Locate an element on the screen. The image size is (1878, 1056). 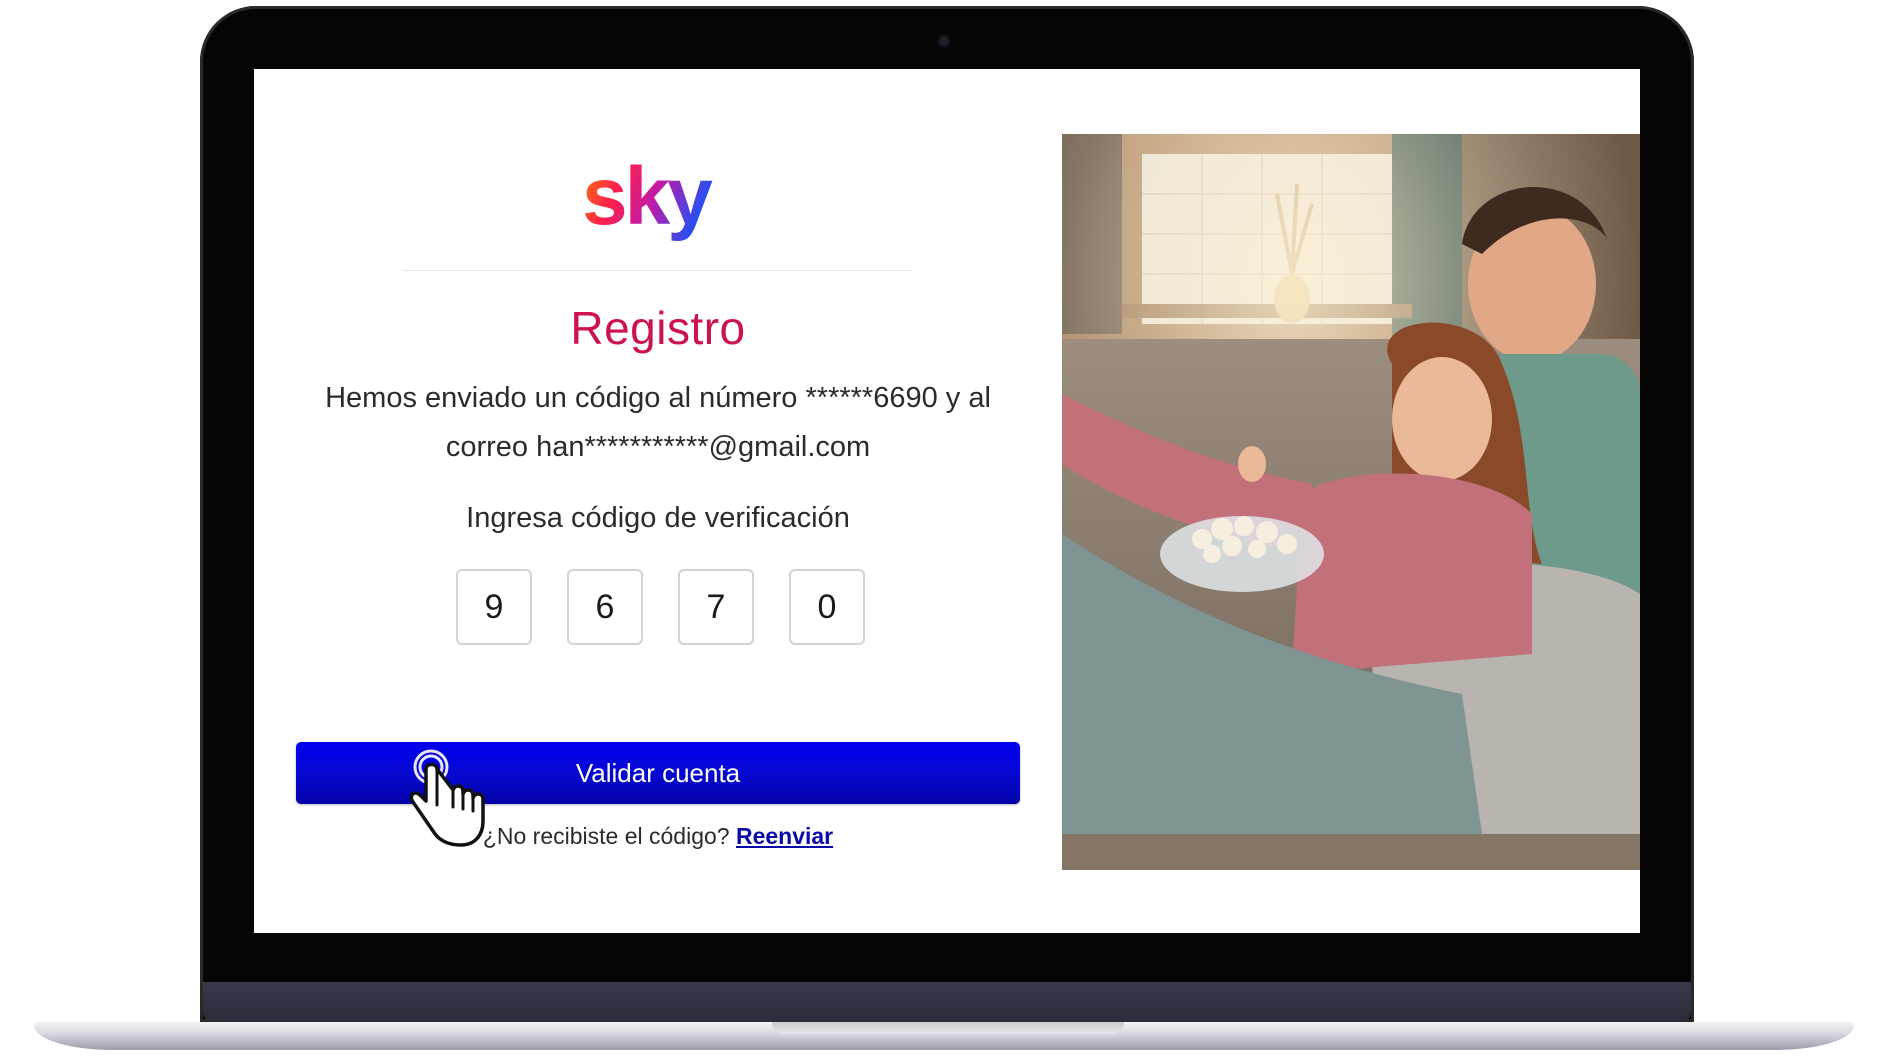
code-sent-message-line2: correo han***********@gmail.com is located at coordinates (658, 447).